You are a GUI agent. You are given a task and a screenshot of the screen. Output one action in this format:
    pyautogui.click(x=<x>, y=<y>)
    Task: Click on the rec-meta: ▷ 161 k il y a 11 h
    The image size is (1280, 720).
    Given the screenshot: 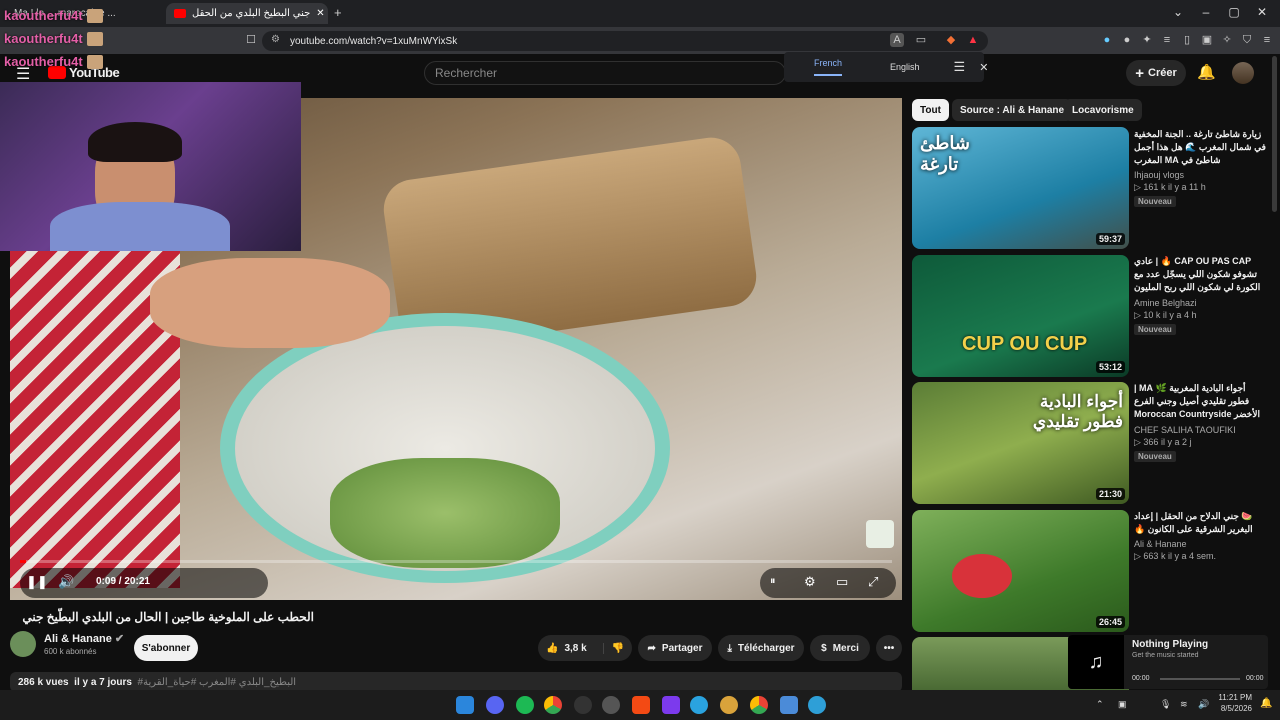 What is the action you would take?
    pyautogui.click(x=1170, y=187)
    